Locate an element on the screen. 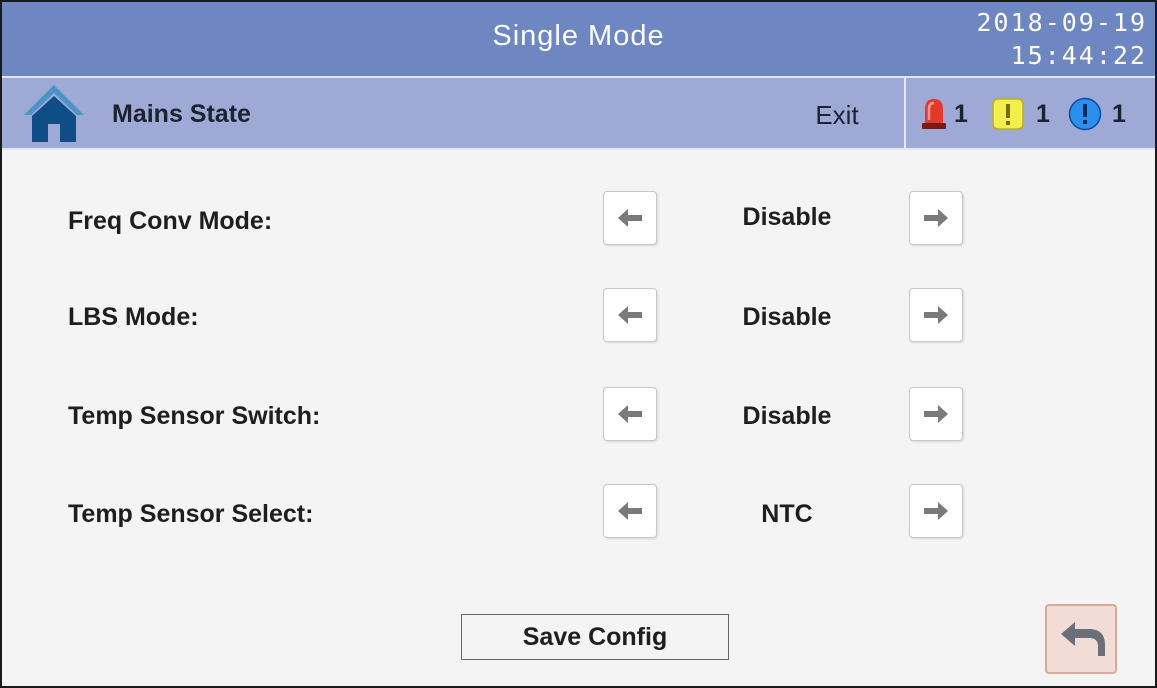  date-text: 2018-09-19 is located at coordinates (1061, 22).